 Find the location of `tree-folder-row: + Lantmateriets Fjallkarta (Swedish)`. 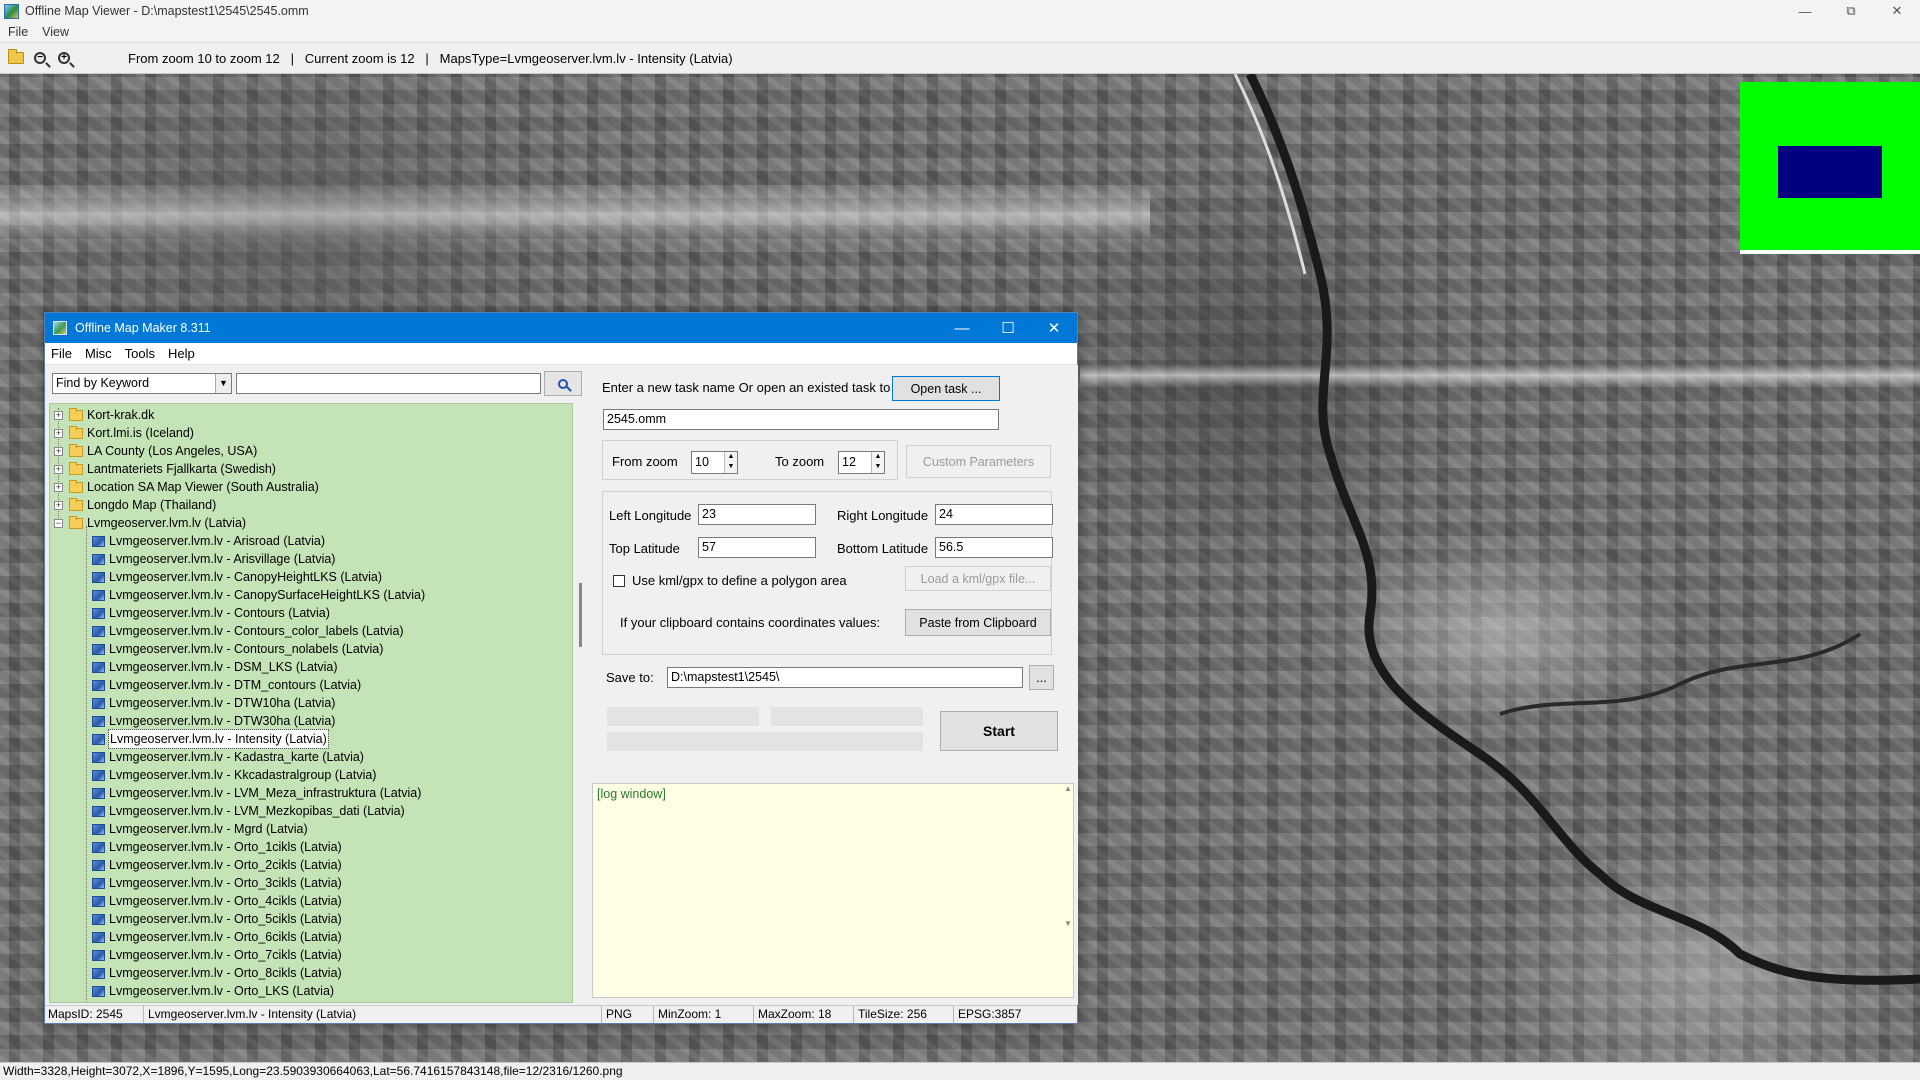

tree-folder-row: + Lantmateriets Fjallkarta (Swedish) is located at coordinates (165, 469).